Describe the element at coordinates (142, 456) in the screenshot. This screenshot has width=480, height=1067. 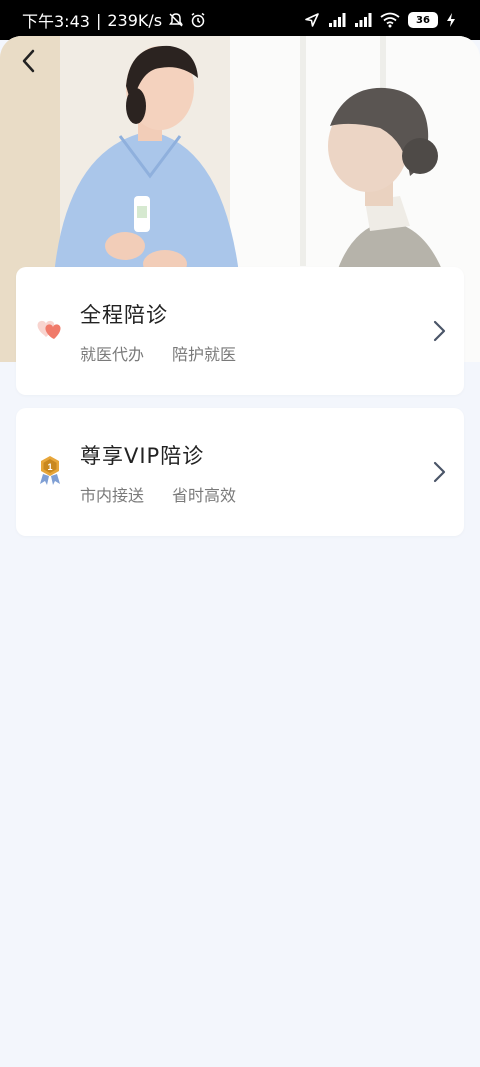
I see `service-title: 尊享VIP陪诊` at that location.